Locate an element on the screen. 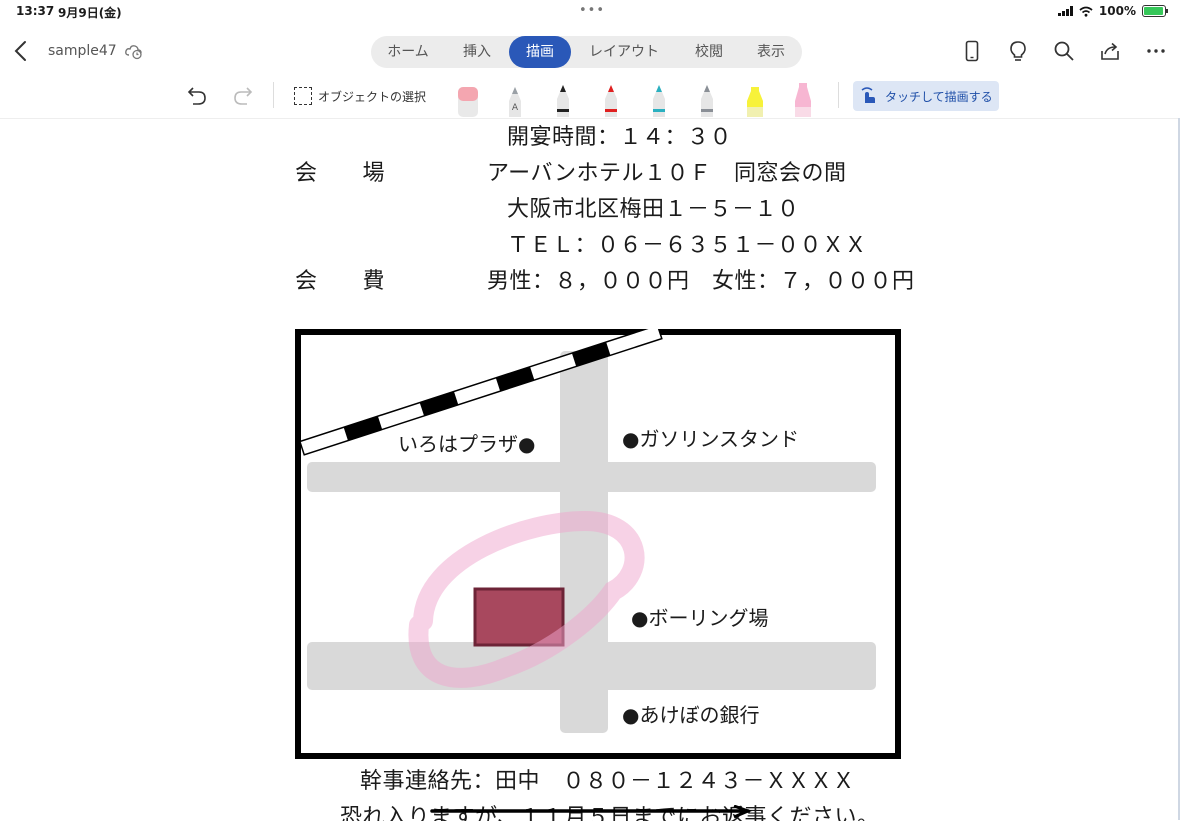 The width and height of the screenshot is (1180, 821). contact-line: 幹事連絡先：田中 ０８０－１２４３－ＸＸＸＸ is located at coordinates (608, 781).